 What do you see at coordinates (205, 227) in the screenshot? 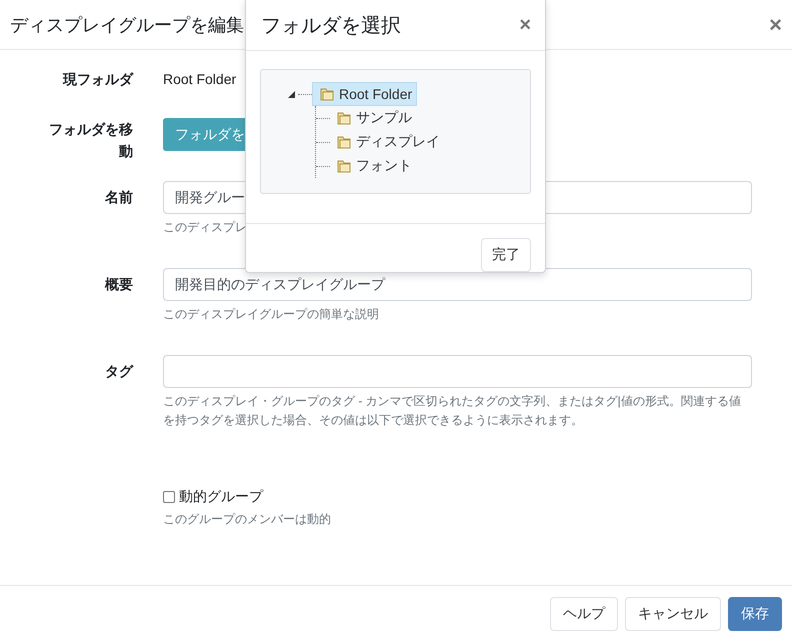
I see `help-text: このディスプレ` at bounding box center [205, 227].